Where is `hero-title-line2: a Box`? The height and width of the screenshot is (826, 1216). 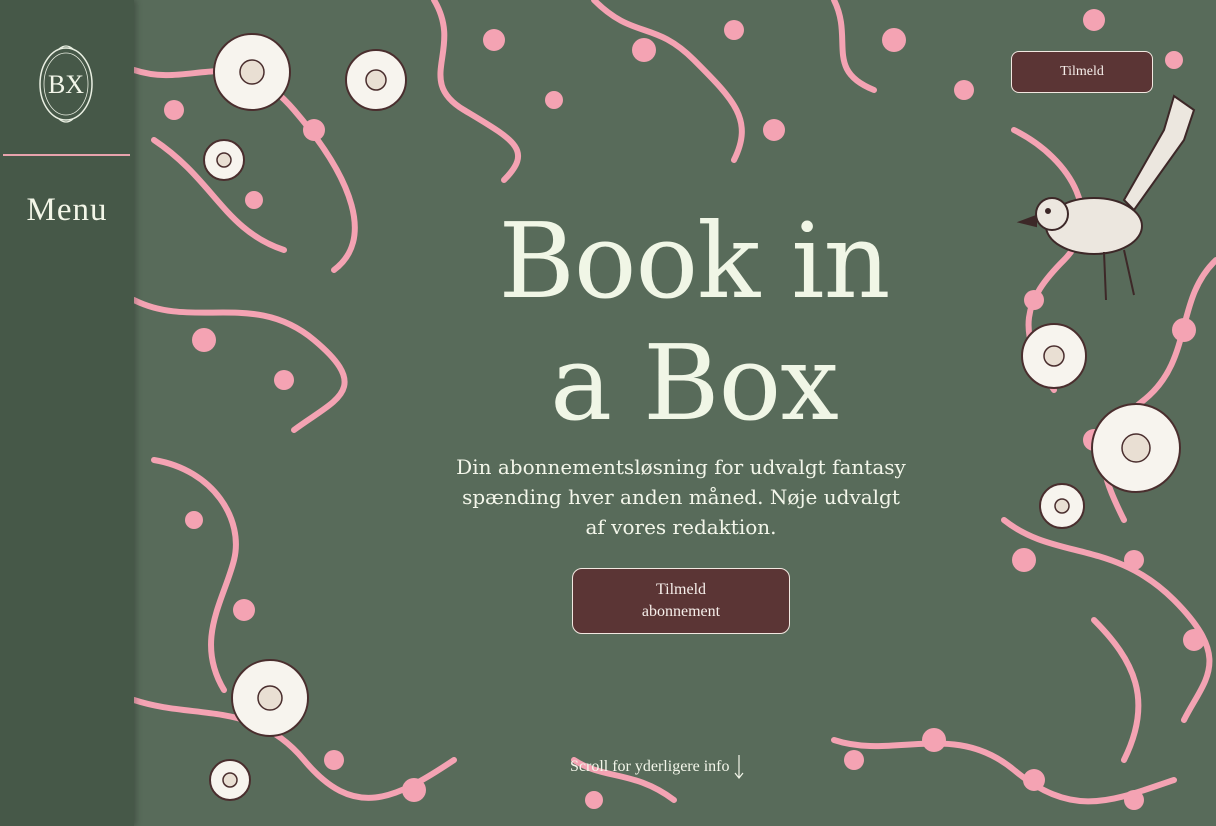 hero-title-line2: a Box is located at coordinates (694, 383).